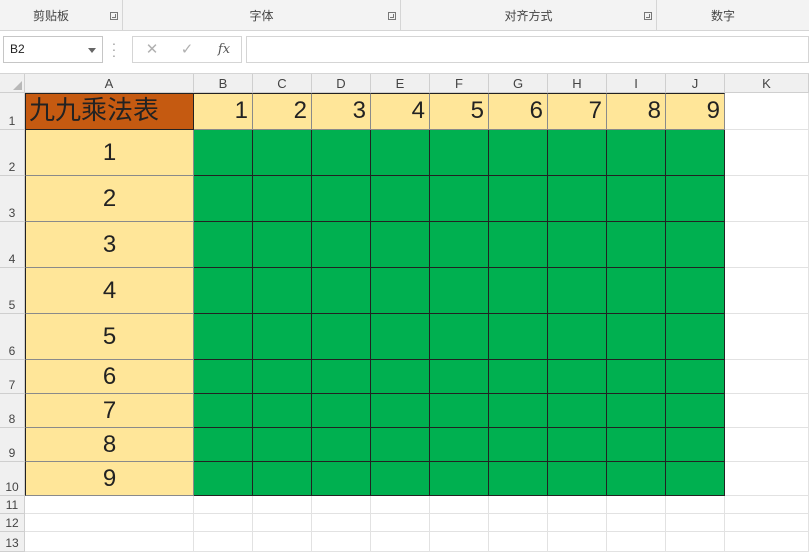 This screenshot has height=552, width=809. Describe the element at coordinates (341, 445) in the screenshot. I see `cell-d9` at that location.